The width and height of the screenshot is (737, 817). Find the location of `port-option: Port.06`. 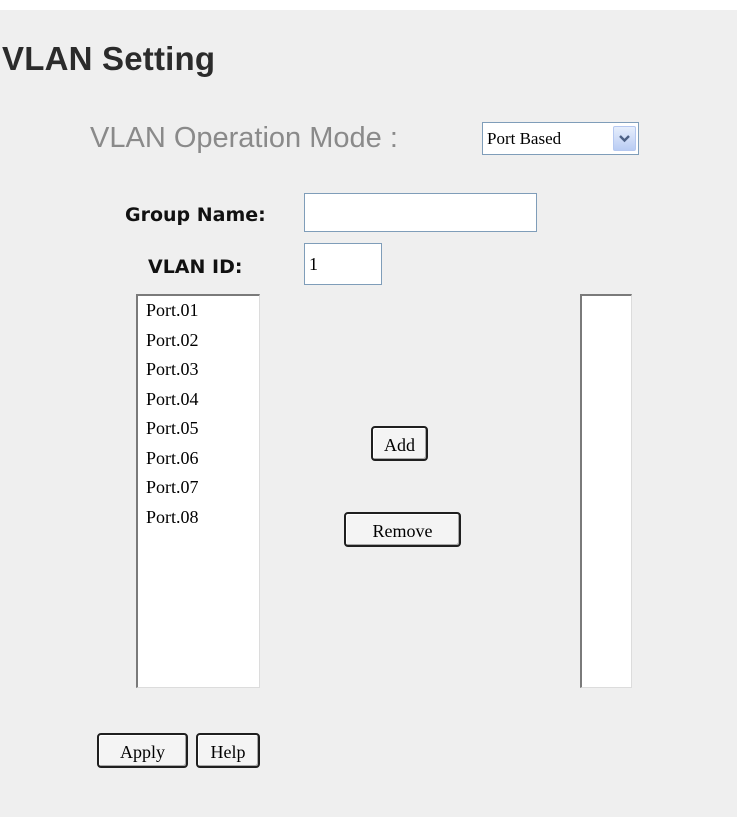

port-option: Port.06 is located at coordinates (198, 459).